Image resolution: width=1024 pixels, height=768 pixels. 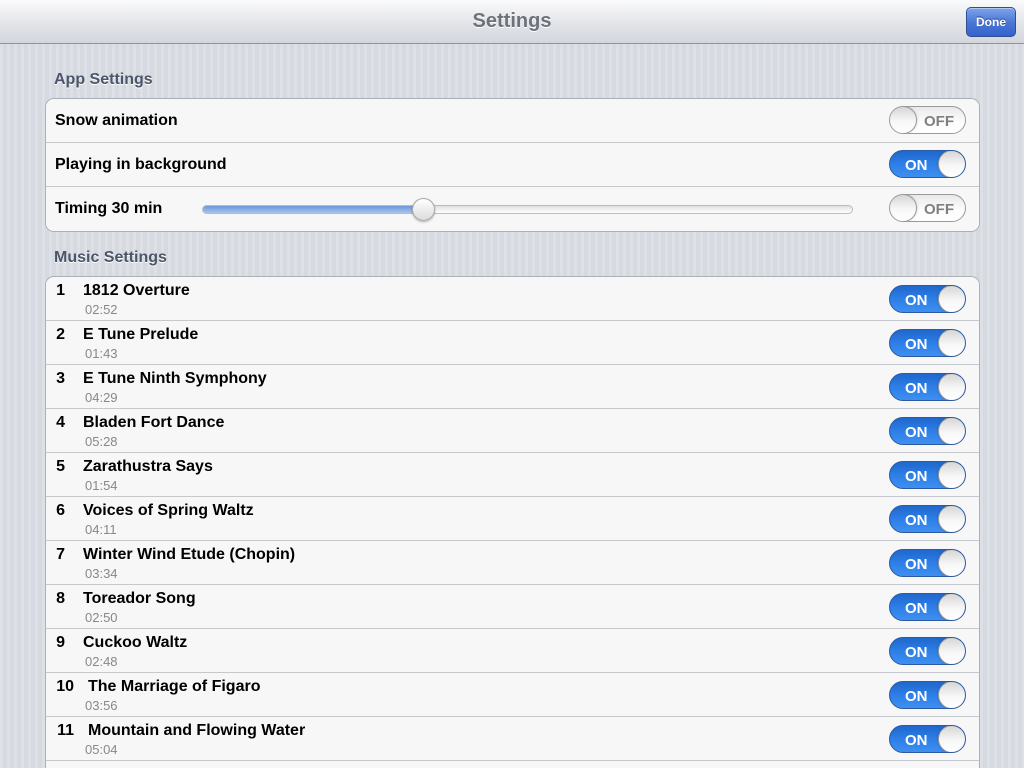 What do you see at coordinates (101, 749) in the screenshot?
I see `track-duration: 05:04` at bounding box center [101, 749].